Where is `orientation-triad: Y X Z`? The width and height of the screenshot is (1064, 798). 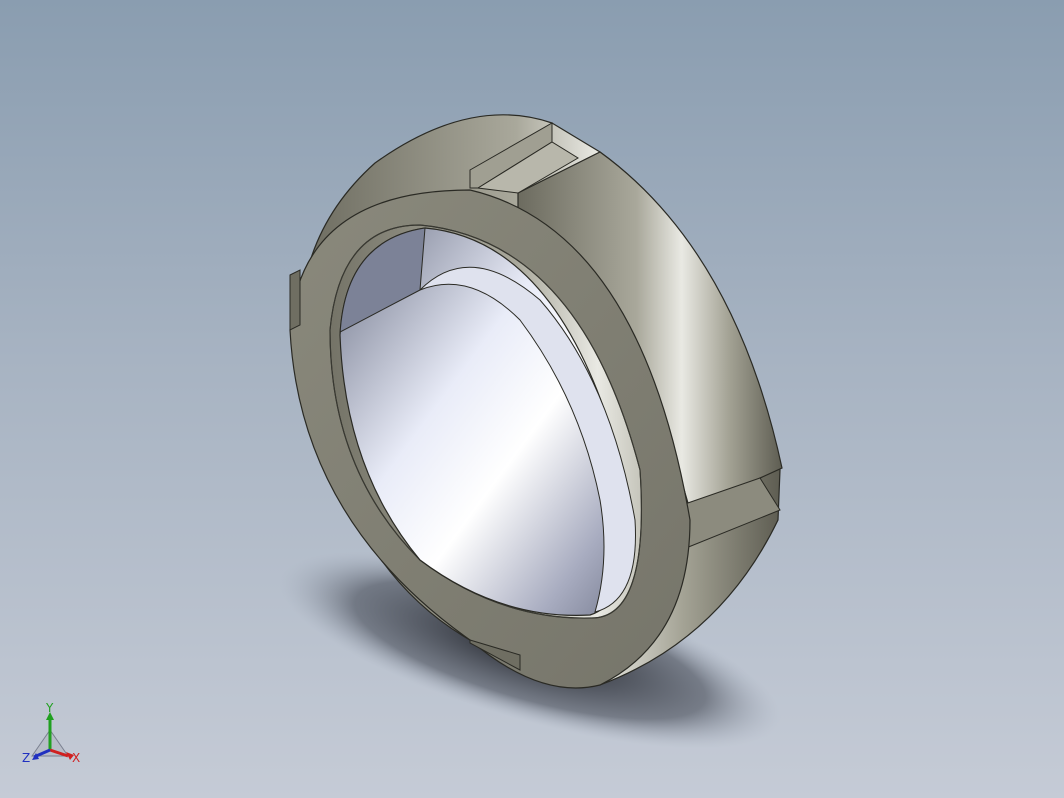
orientation-triad: Y X Z is located at coordinates (54, 737).